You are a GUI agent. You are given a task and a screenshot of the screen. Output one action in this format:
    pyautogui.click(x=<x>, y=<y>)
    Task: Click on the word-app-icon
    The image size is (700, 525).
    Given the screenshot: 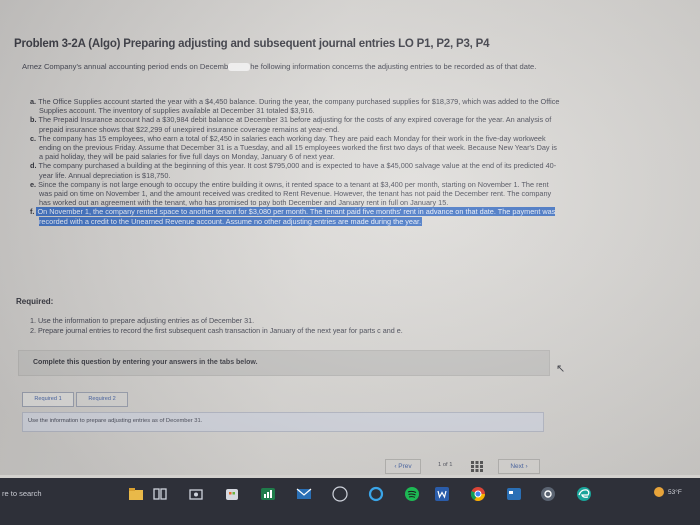 What is the action you would take?
    pyautogui.click(x=442, y=494)
    